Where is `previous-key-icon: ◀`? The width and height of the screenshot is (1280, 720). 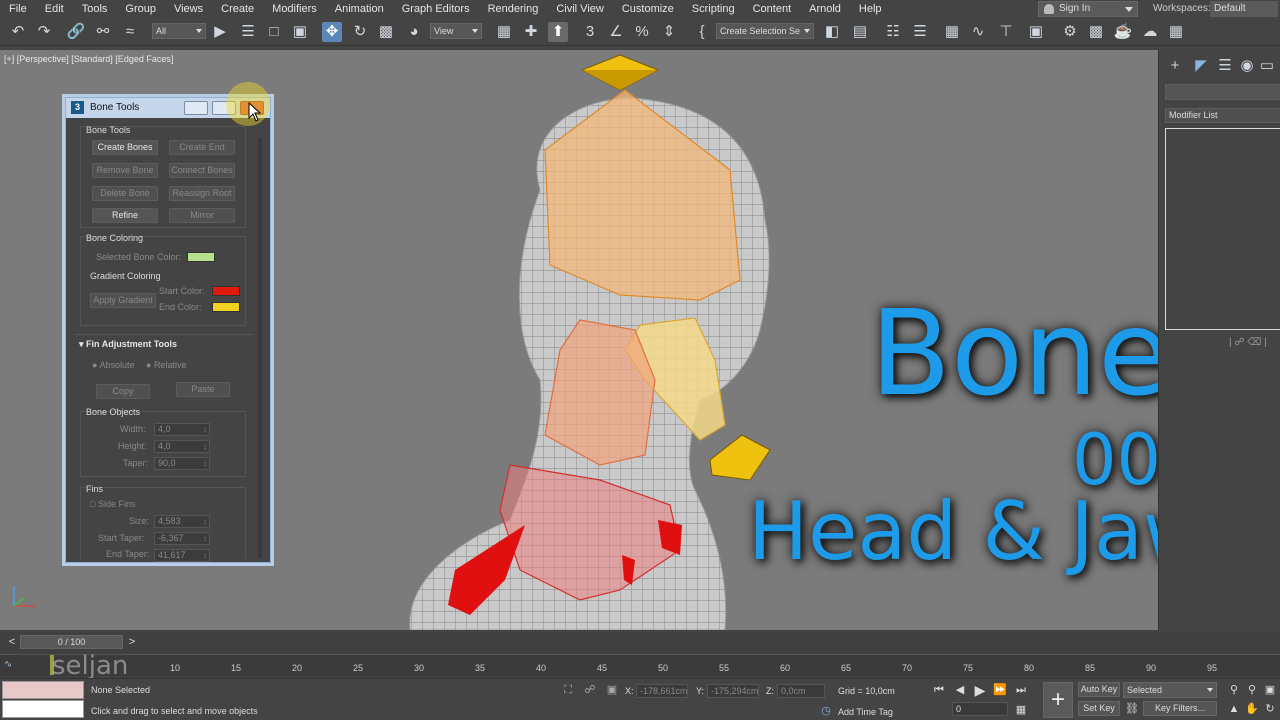 previous-key-icon: ◀ is located at coordinates (960, 690).